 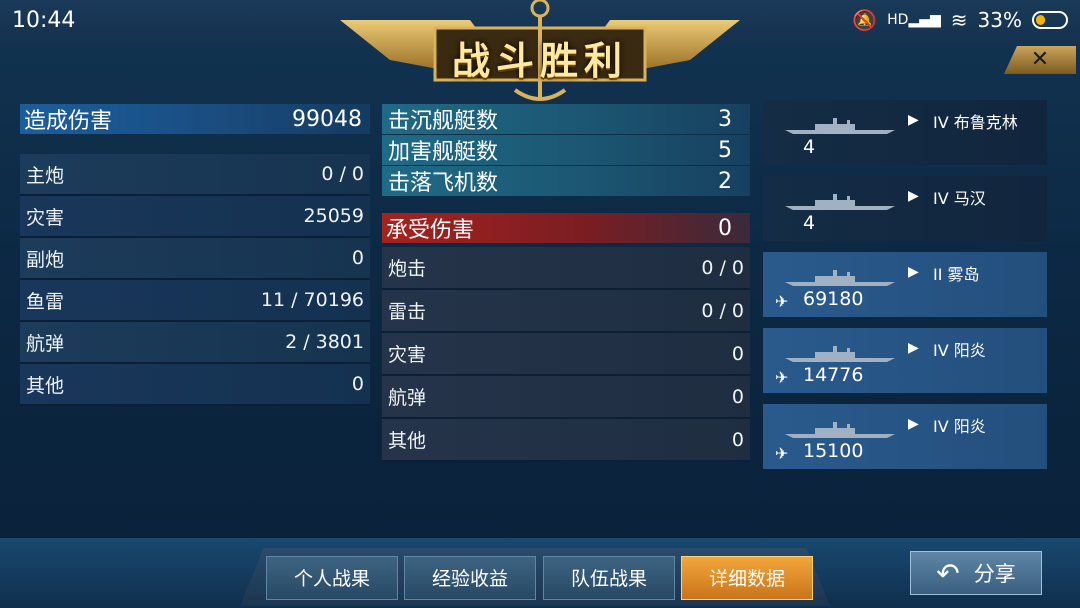 What do you see at coordinates (195, 175) in the screenshot?
I see `dealt-row: 主炮 0 / 0` at bounding box center [195, 175].